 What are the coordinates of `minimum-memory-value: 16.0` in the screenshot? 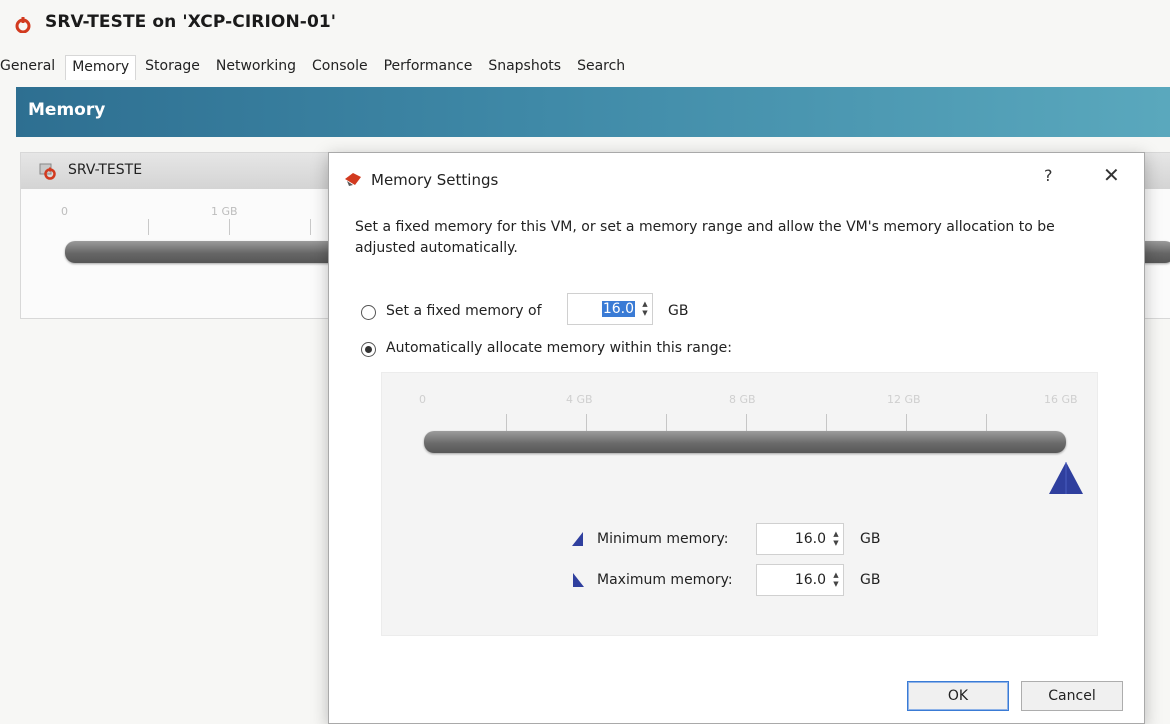 It's located at (793, 539).